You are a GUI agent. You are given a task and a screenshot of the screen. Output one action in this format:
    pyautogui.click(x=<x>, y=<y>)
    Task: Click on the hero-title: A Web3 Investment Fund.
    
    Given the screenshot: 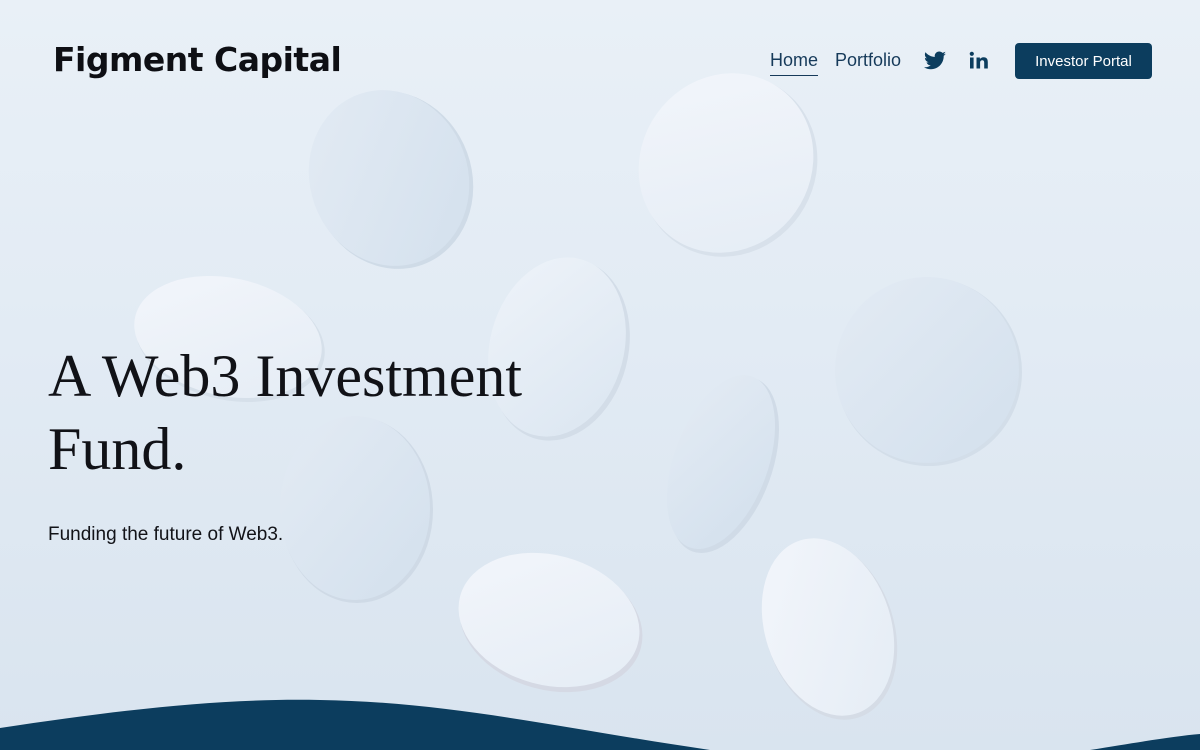 What is the action you would take?
    pyautogui.click(x=285, y=412)
    